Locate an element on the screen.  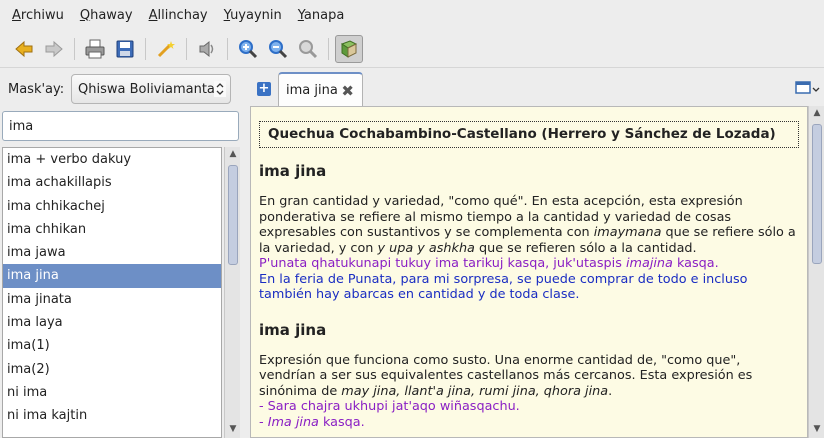
word-list-item: ima jawa is located at coordinates (112, 252).